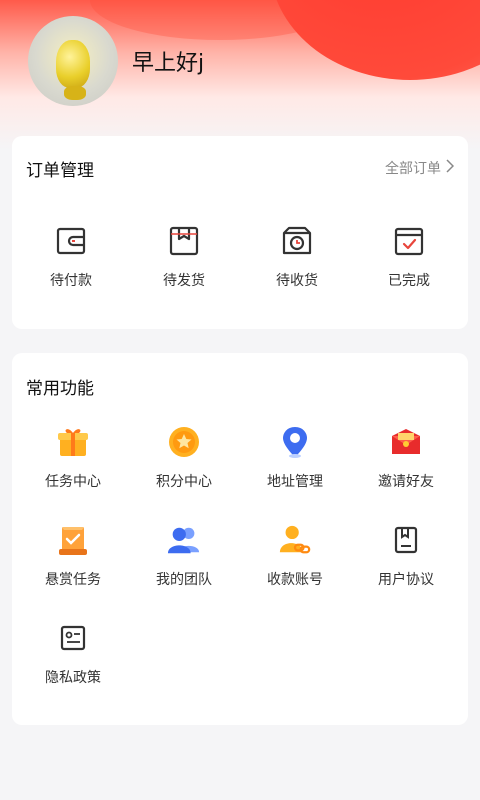  Describe the element at coordinates (73, 540) in the screenshot. I see `reward-board-icon` at that location.